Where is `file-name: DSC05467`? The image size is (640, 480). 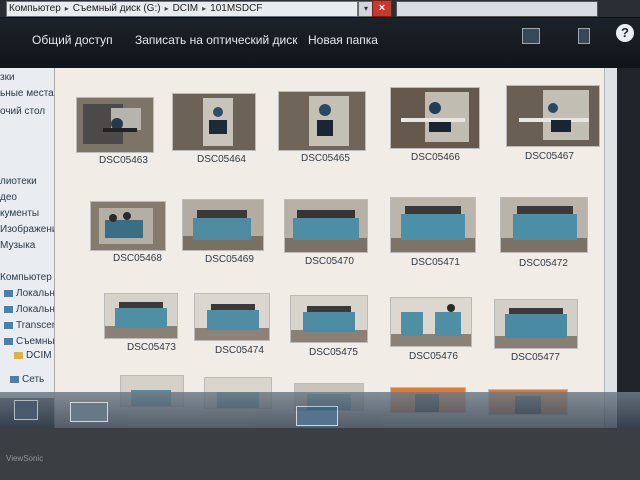
file-name: DSC05467 is located at coordinates (549, 156).